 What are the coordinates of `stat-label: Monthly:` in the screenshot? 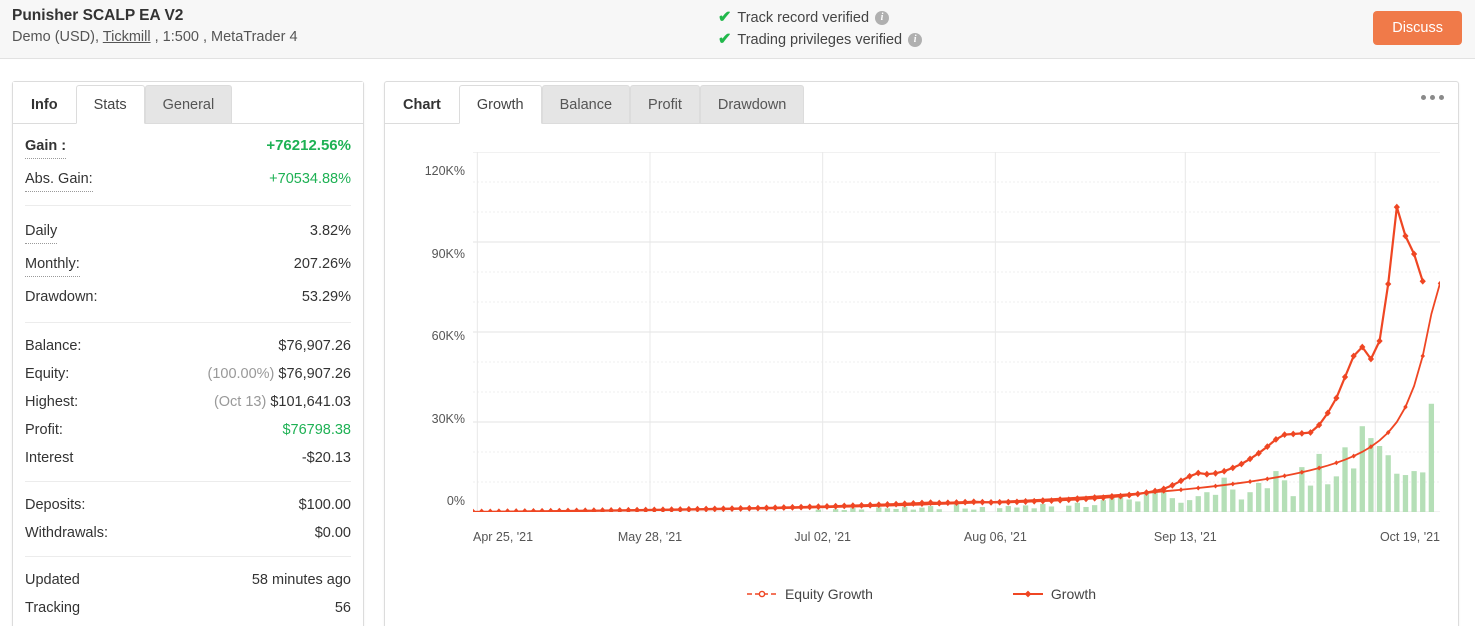 It's located at (52, 264).